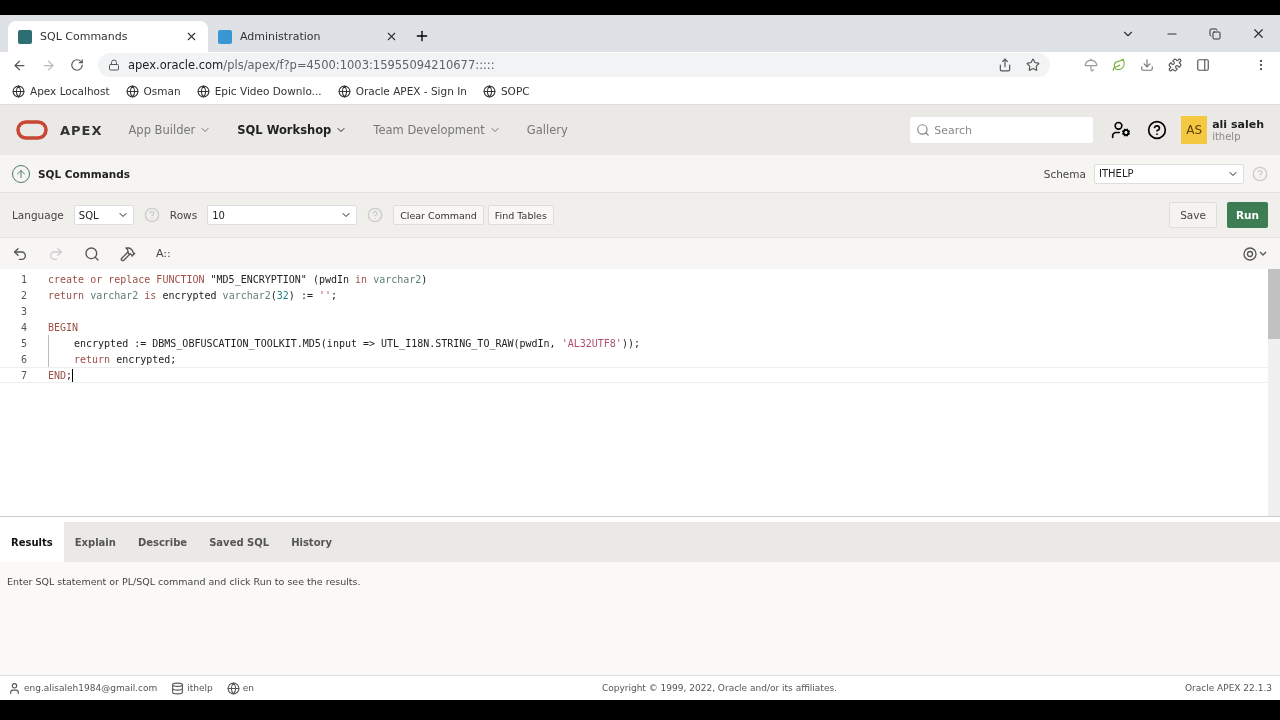 The image size is (1280, 720). Describe the element at coordinates (77, 65) in the screenshot. I see `reload-icon` at that location.